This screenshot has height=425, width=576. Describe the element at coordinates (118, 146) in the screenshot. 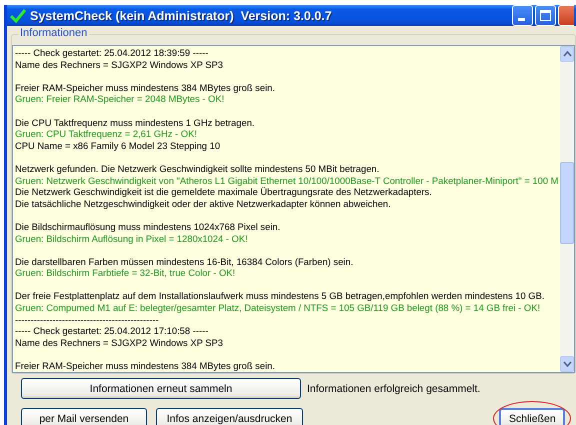

I see `log-line: CPU Name = x86 Family 6 Model 23 Stepping 10` at that location.